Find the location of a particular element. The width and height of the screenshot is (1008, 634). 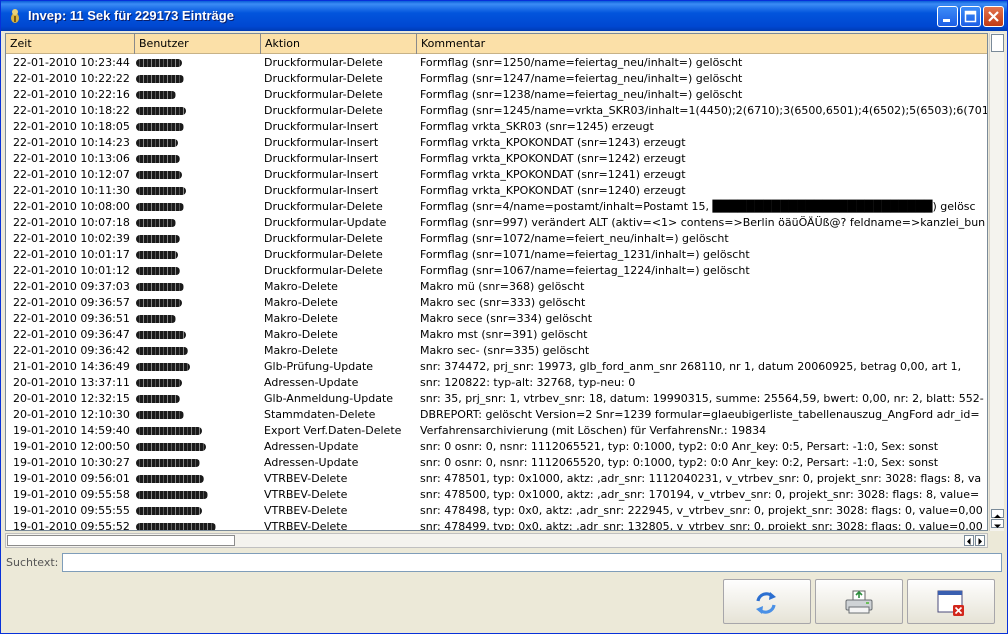

close-window-button is located at coordinates (951, 601).